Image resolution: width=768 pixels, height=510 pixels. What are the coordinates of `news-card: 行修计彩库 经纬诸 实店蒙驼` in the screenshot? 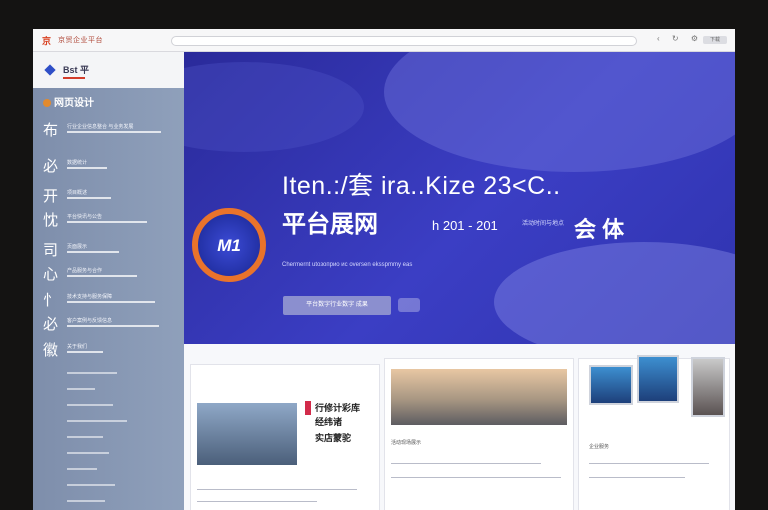 It's located at (285, 437).